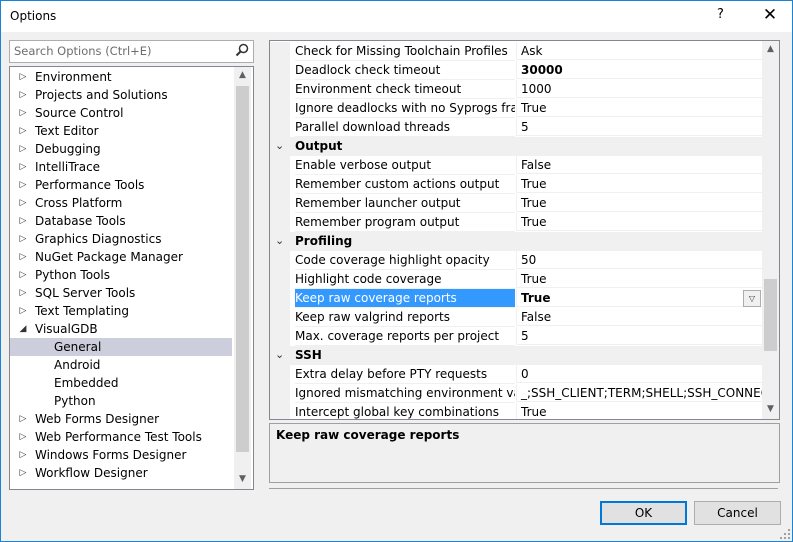  I want to click on search-input: Search Options (Ctrl+E), so click(131, 51).